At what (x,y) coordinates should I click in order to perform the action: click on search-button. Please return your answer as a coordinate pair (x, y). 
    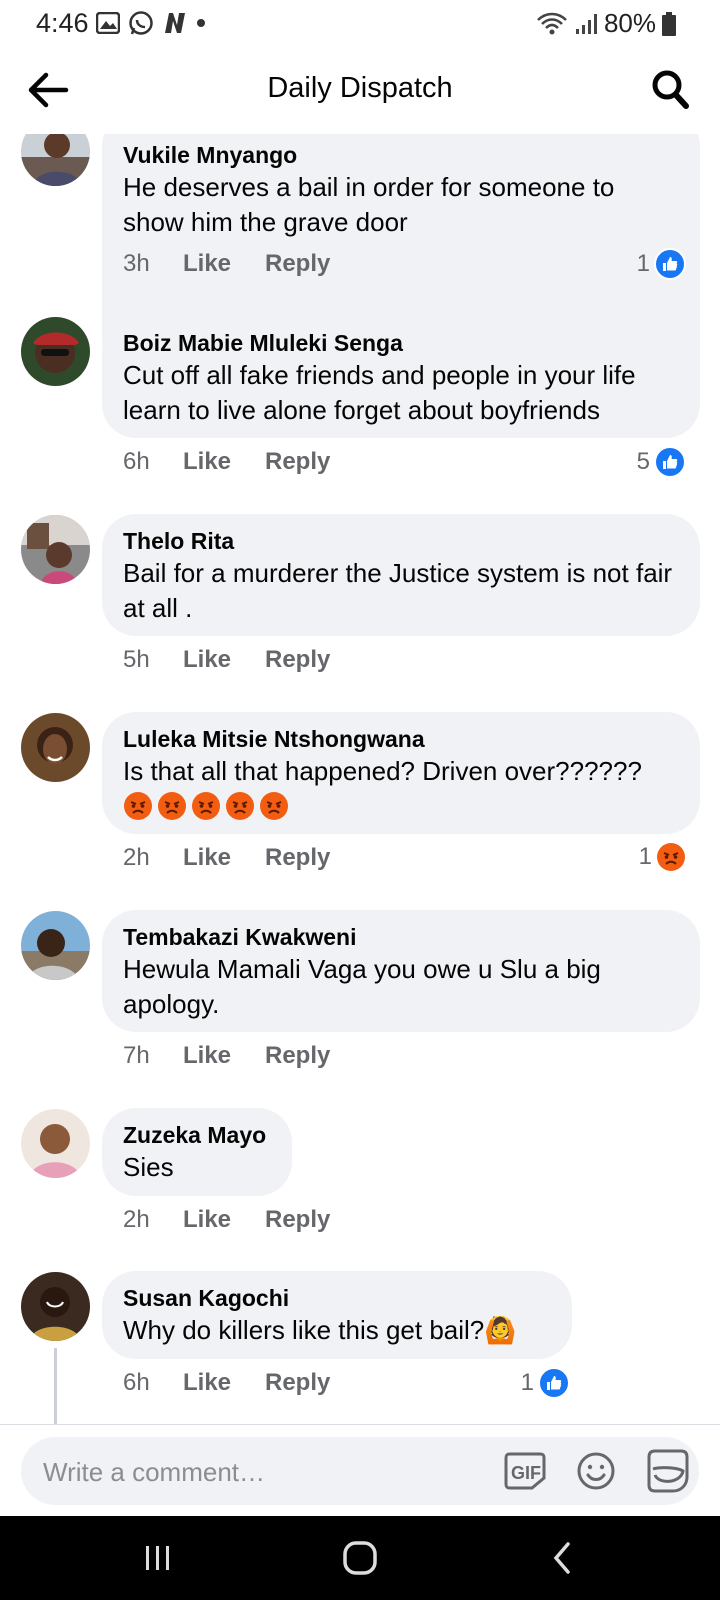
    Looking at the image, I should click on (670, 89).